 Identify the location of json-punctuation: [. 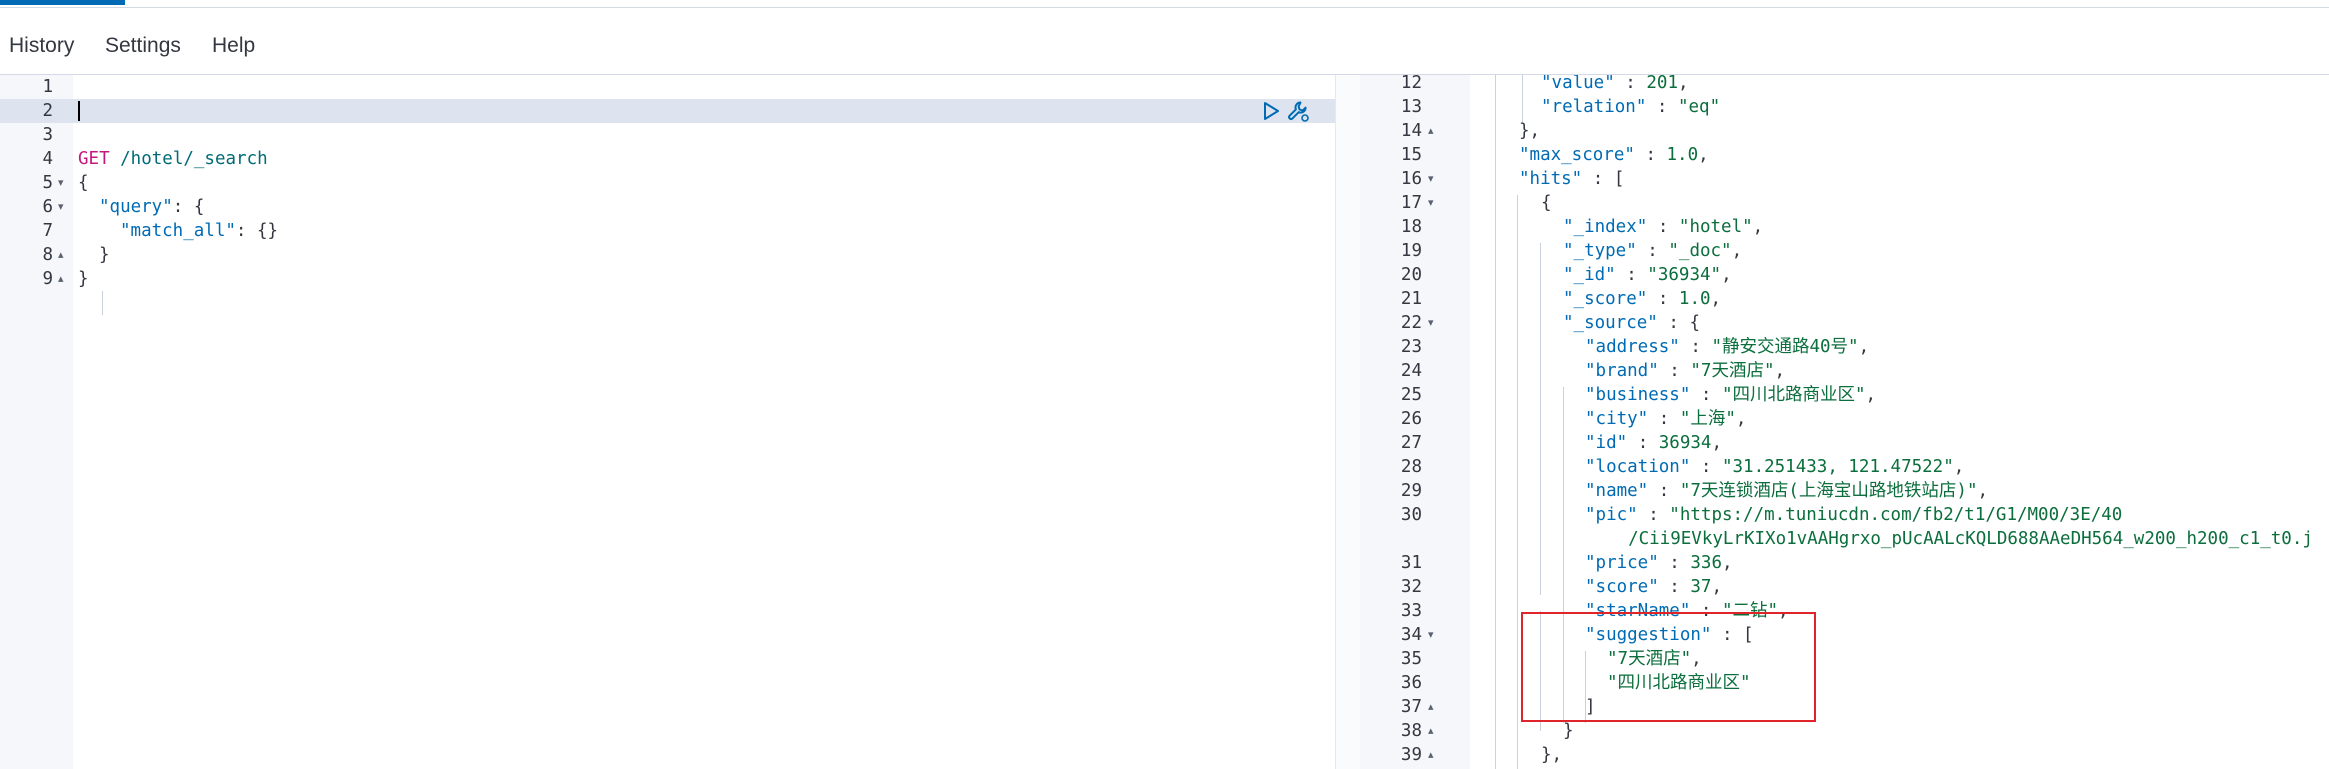
(1619, 179).